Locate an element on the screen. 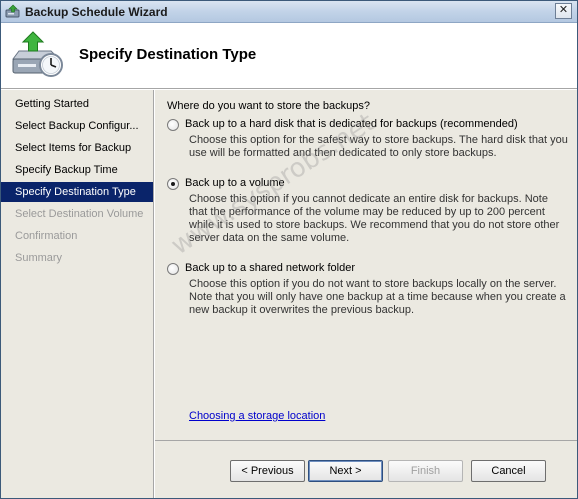 This screenshot has width=578, height=499. close-icon: ✕ is located at coordinates (563, 10).